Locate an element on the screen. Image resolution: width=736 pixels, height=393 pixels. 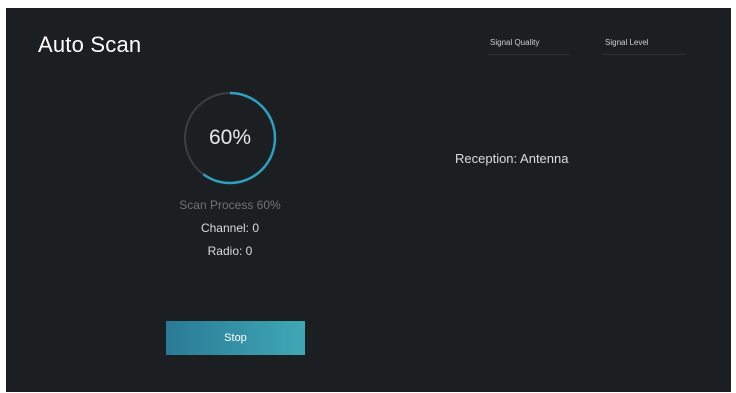
signal-level-label: Signal Level is located at coordinates (627, 42).